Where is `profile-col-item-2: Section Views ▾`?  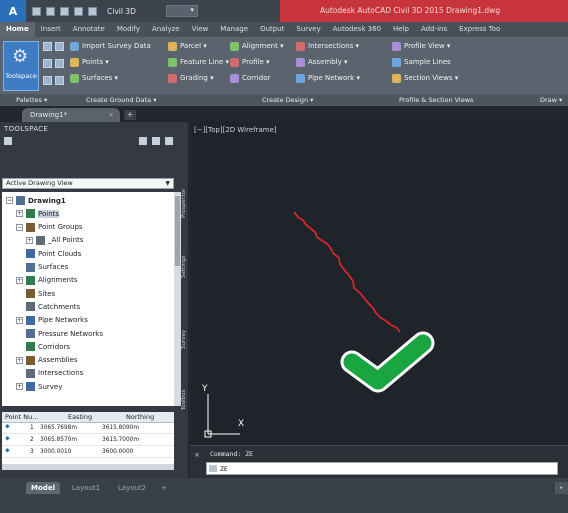
profile-col-item-2: Section Views ▾ is located at coordinates (425, 78).